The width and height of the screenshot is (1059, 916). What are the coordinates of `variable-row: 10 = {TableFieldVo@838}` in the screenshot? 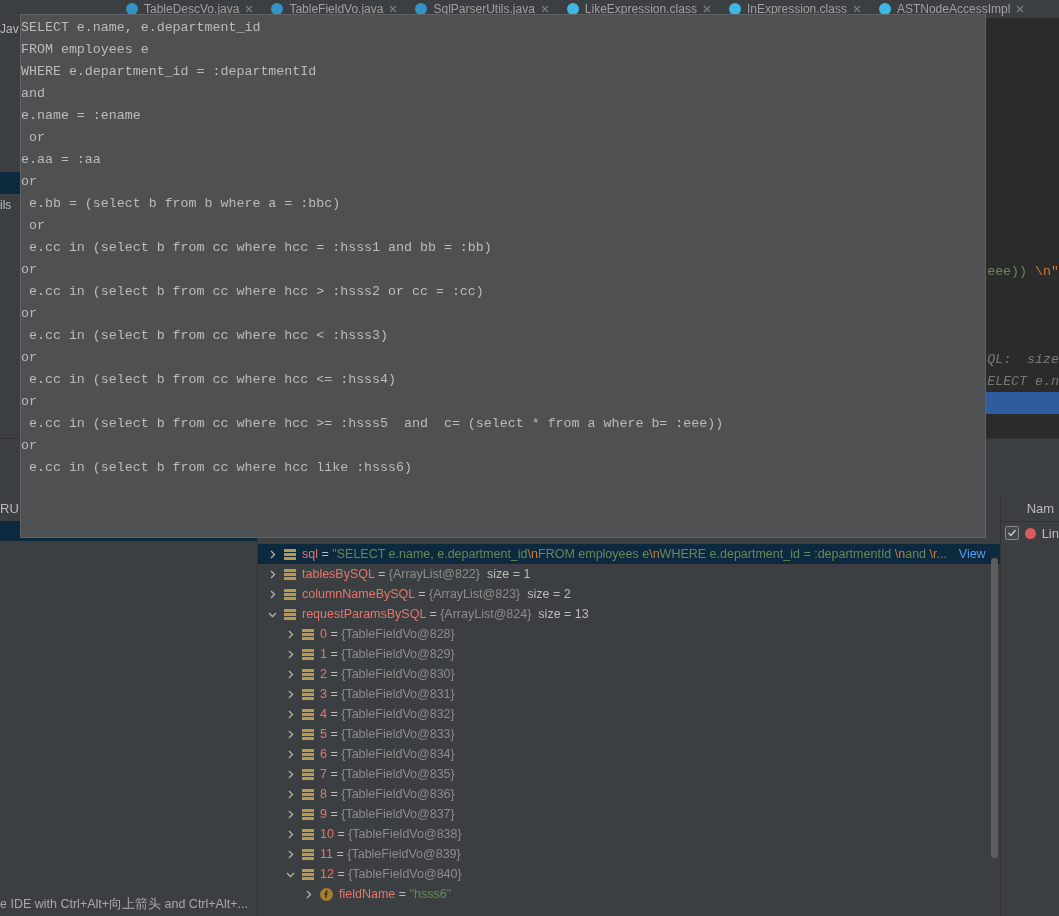 It's located at (629, 834).